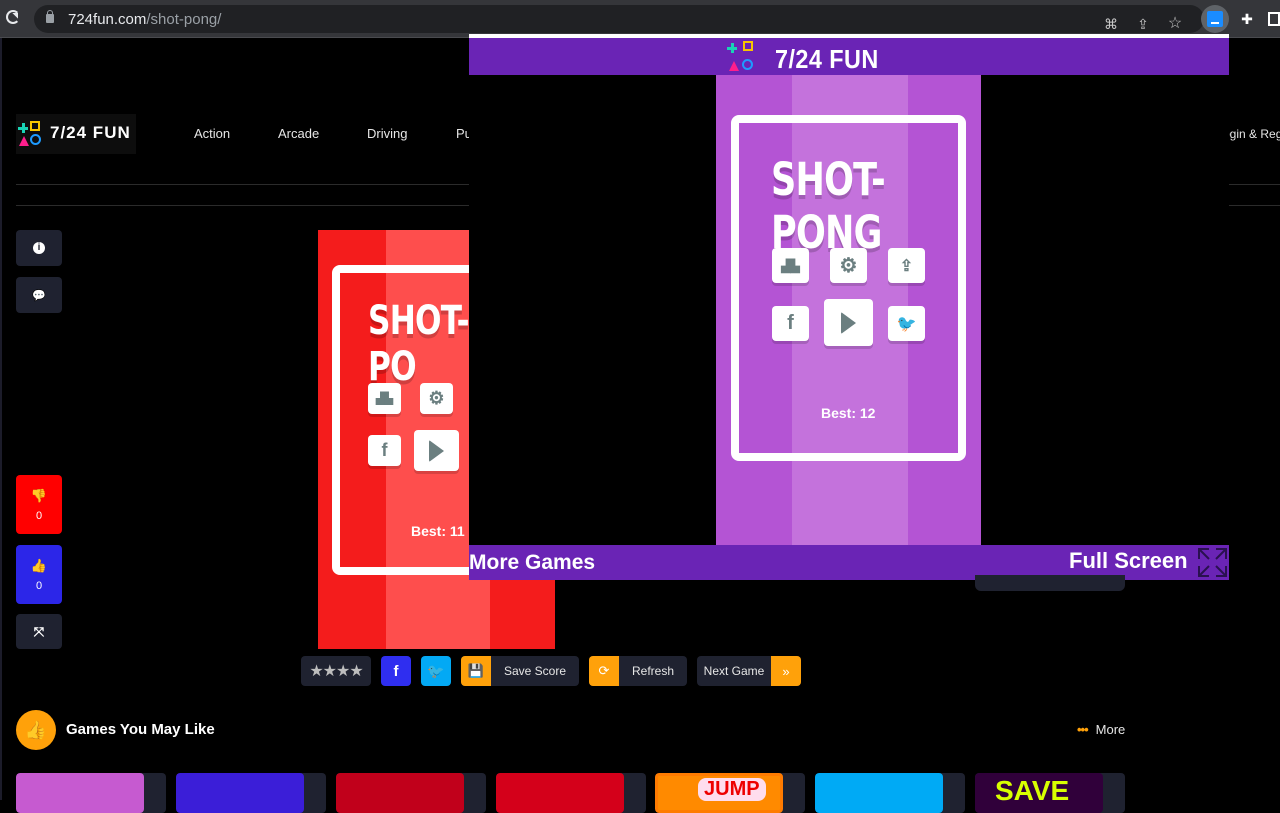  Describe the element at coordinates (1143, 24) in the screenshot. I see `share-icon: ⇪` at that location.